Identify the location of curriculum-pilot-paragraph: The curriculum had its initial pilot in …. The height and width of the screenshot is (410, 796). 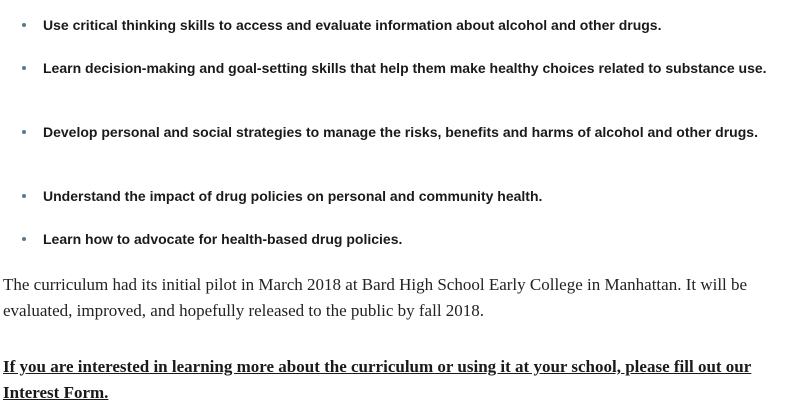
(375, 297).